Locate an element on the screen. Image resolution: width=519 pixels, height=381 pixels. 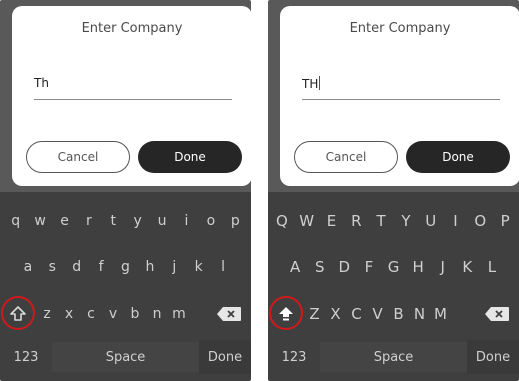
letter-keys-row-3: Z X C V B N M is located at coordinates (377, 314).